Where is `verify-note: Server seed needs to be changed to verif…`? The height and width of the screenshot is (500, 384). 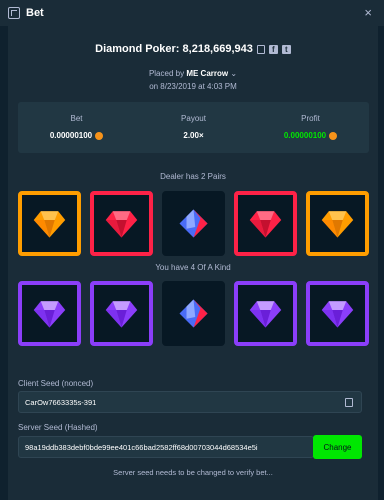
verify-note: Server seed needs to be changed to verif… is located at coordinates (193, 472).